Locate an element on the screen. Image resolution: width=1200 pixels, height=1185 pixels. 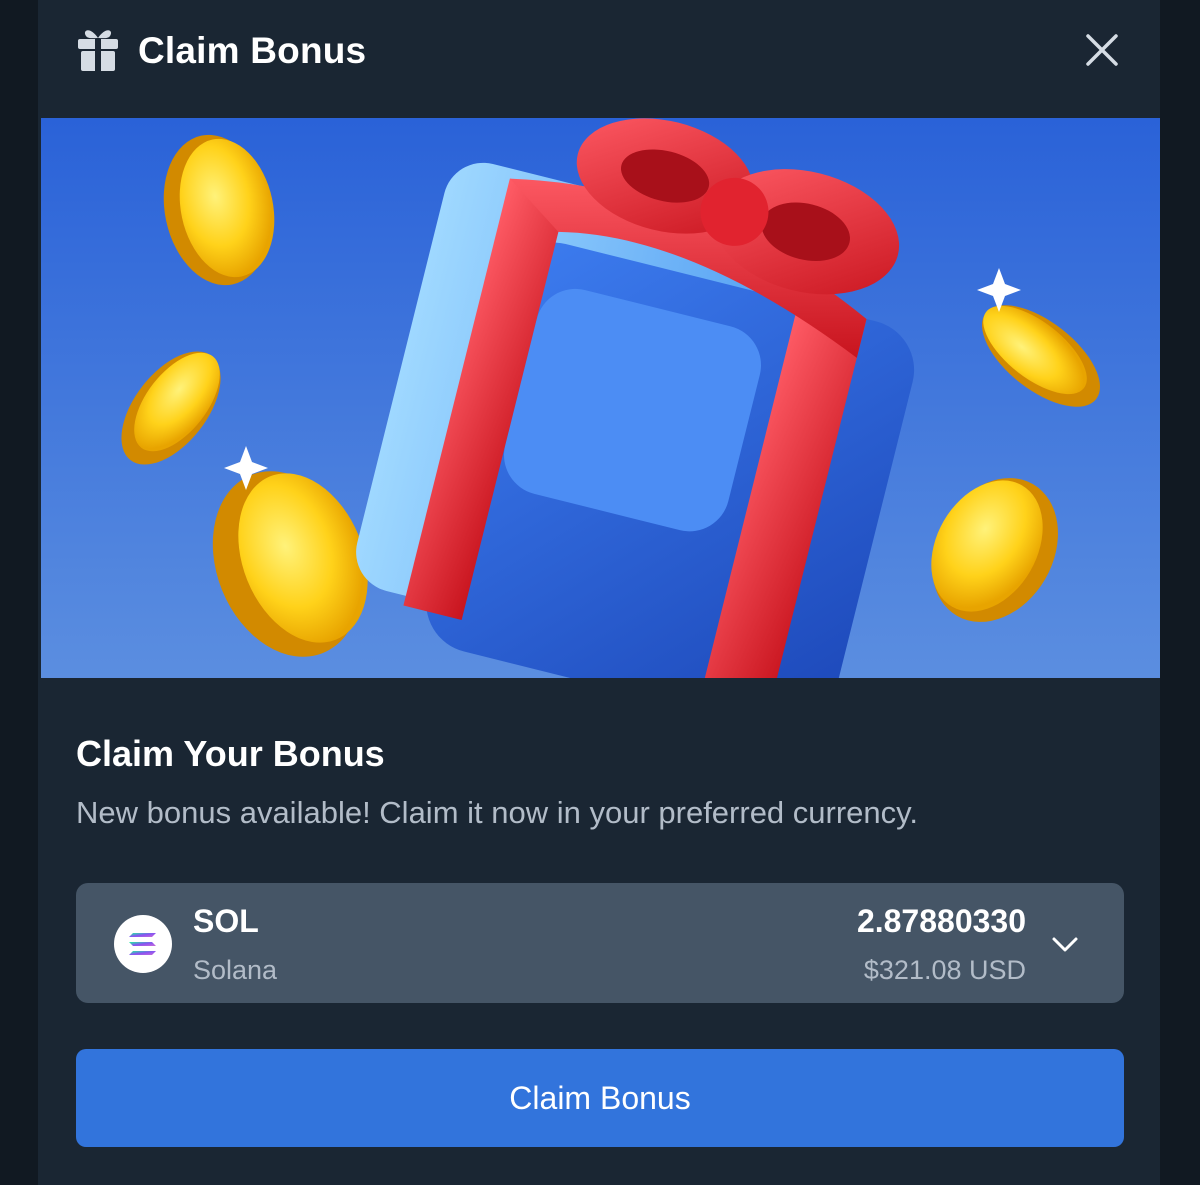
solana-icon is located at coordinates (143, 944).